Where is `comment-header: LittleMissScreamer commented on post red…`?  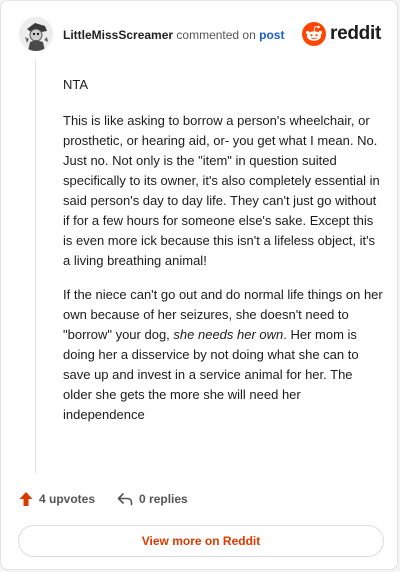 comment-header: LittleMissScreamer commented on post red… is located at coordinates (200, 34).